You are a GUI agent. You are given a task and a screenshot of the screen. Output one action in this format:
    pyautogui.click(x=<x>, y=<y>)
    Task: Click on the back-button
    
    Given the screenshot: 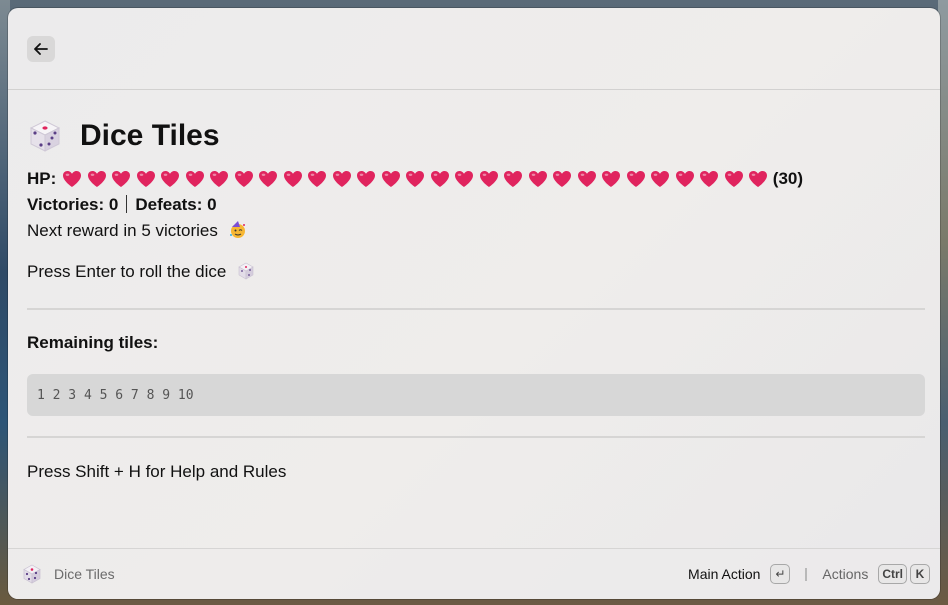 What is the action you would take?
    pyautogui.click(x=41, y=49)
    